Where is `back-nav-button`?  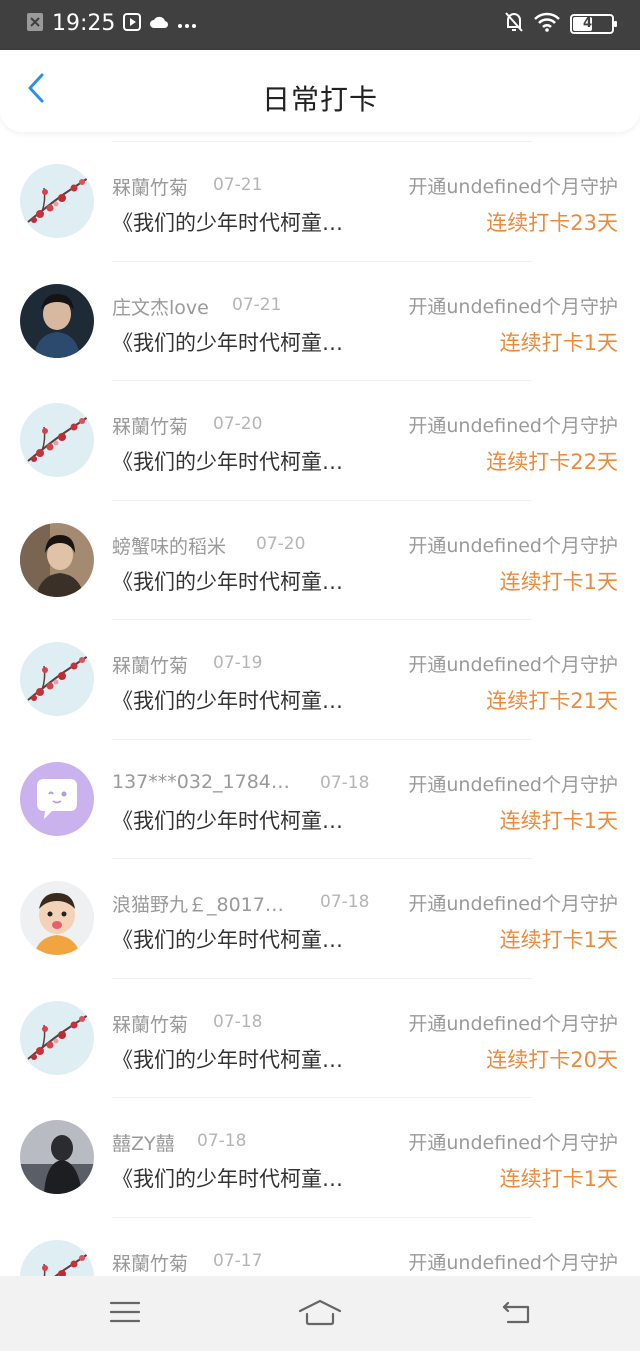
back-nav-button is located at coordinates (516, 1314).